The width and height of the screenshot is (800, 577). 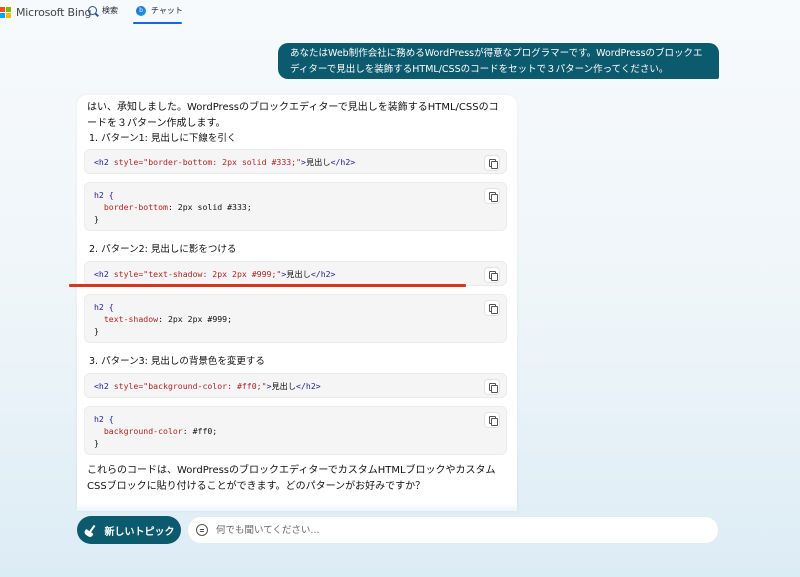 I want to click on code-value: : 2px 2px #999;, so click(x=195, y=319).